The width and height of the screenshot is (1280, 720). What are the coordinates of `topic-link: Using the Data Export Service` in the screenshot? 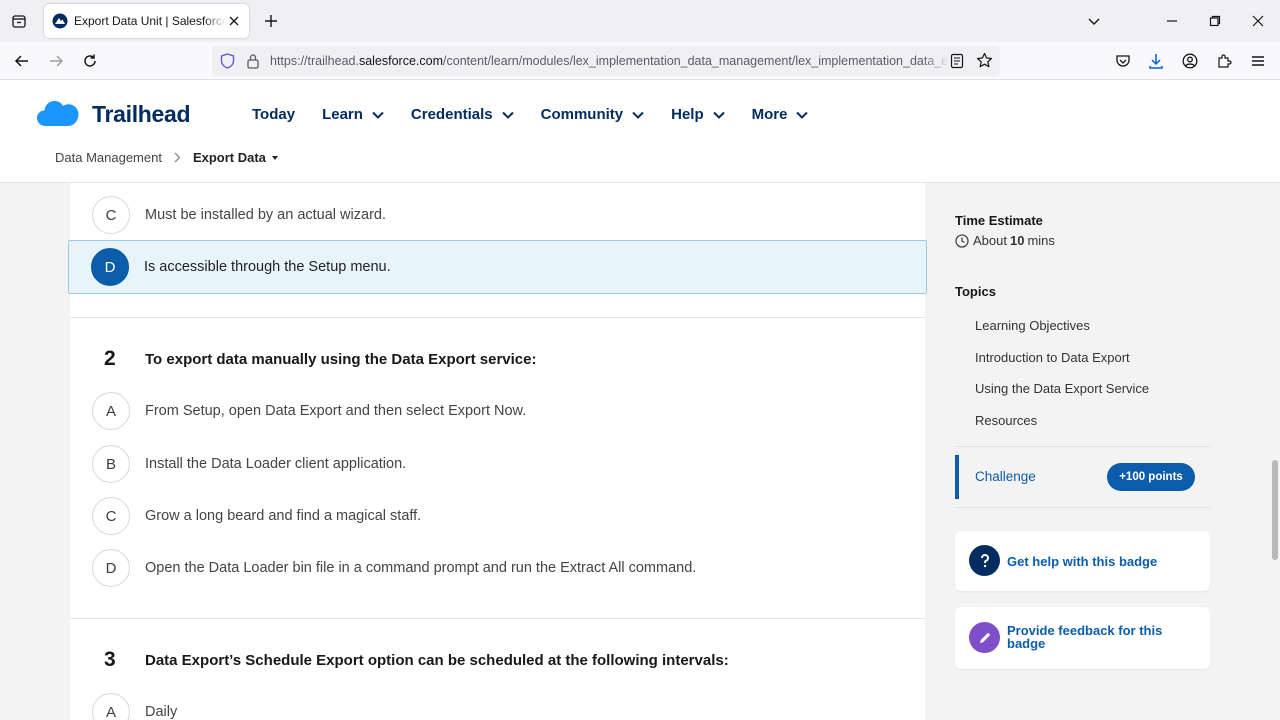 It's located at (1062, 388).